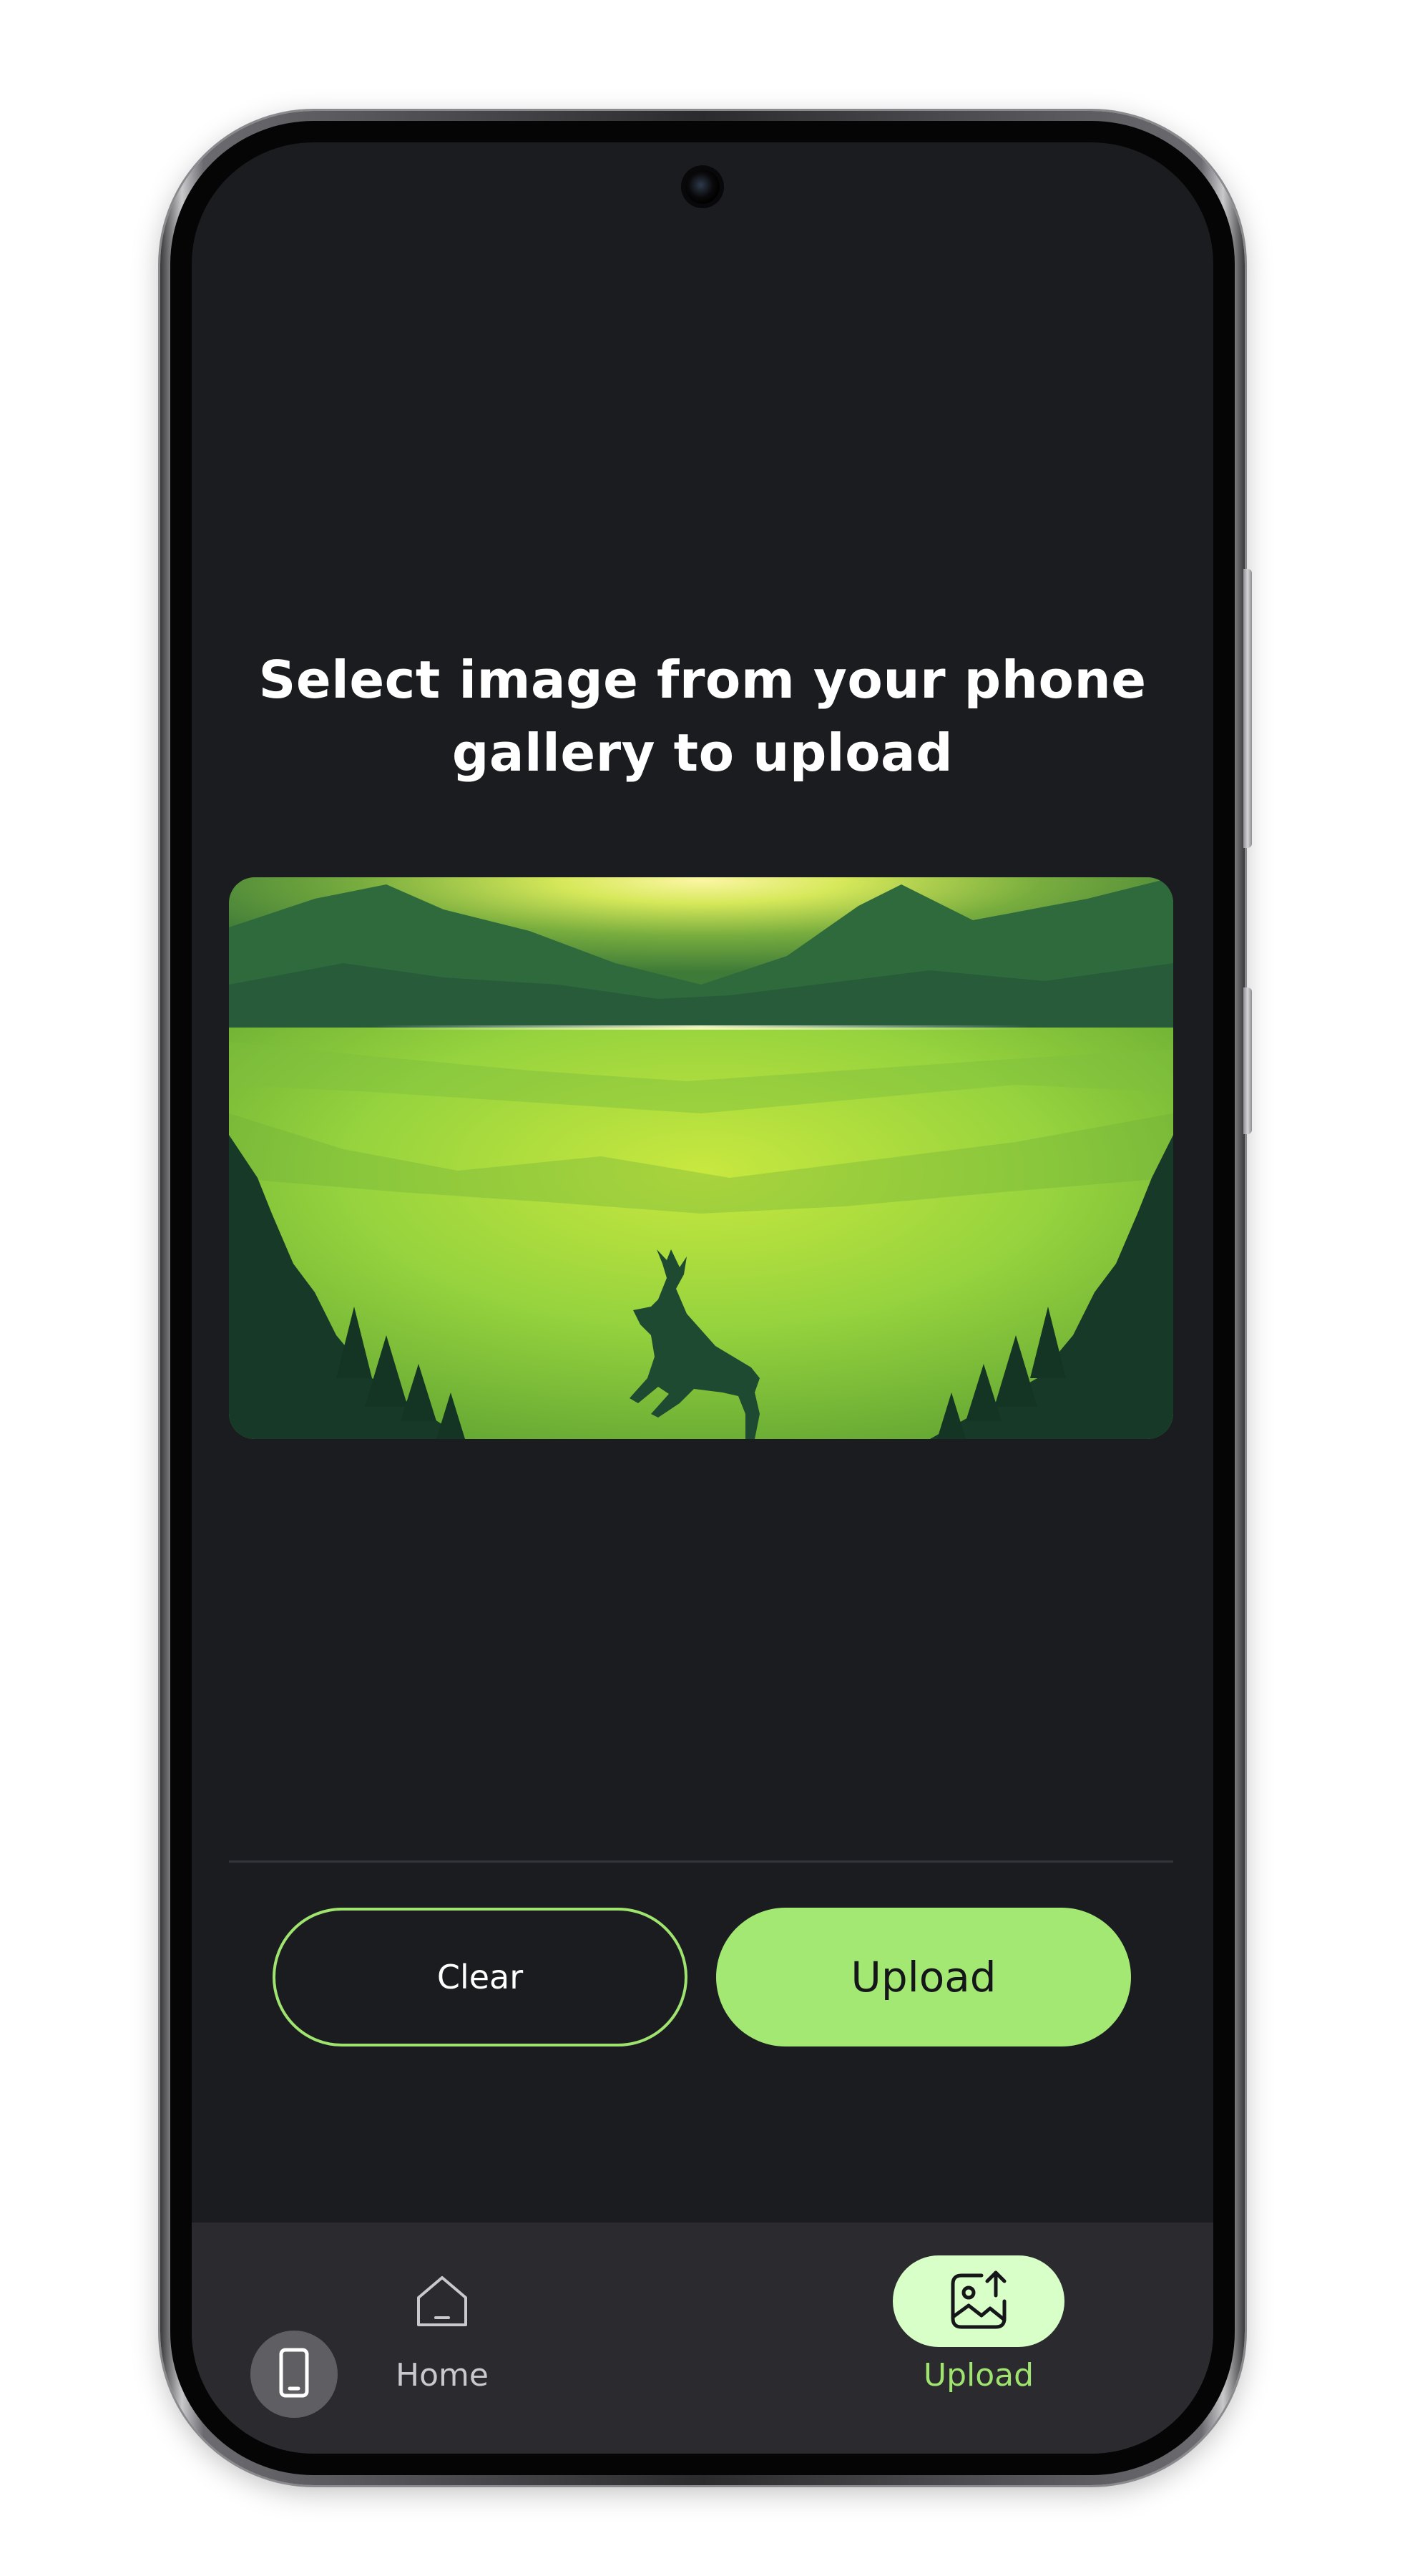 Image resolution: width=1405 pixels, height=2576 pixels. I want to click on home-icon, so click(442, 2301).